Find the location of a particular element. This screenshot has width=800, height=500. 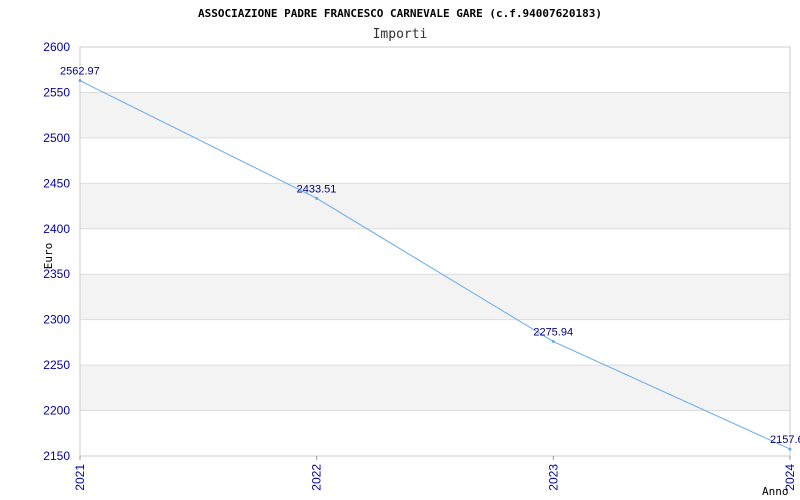

y-axis-label: Euro is located at coordinates (48, 256).